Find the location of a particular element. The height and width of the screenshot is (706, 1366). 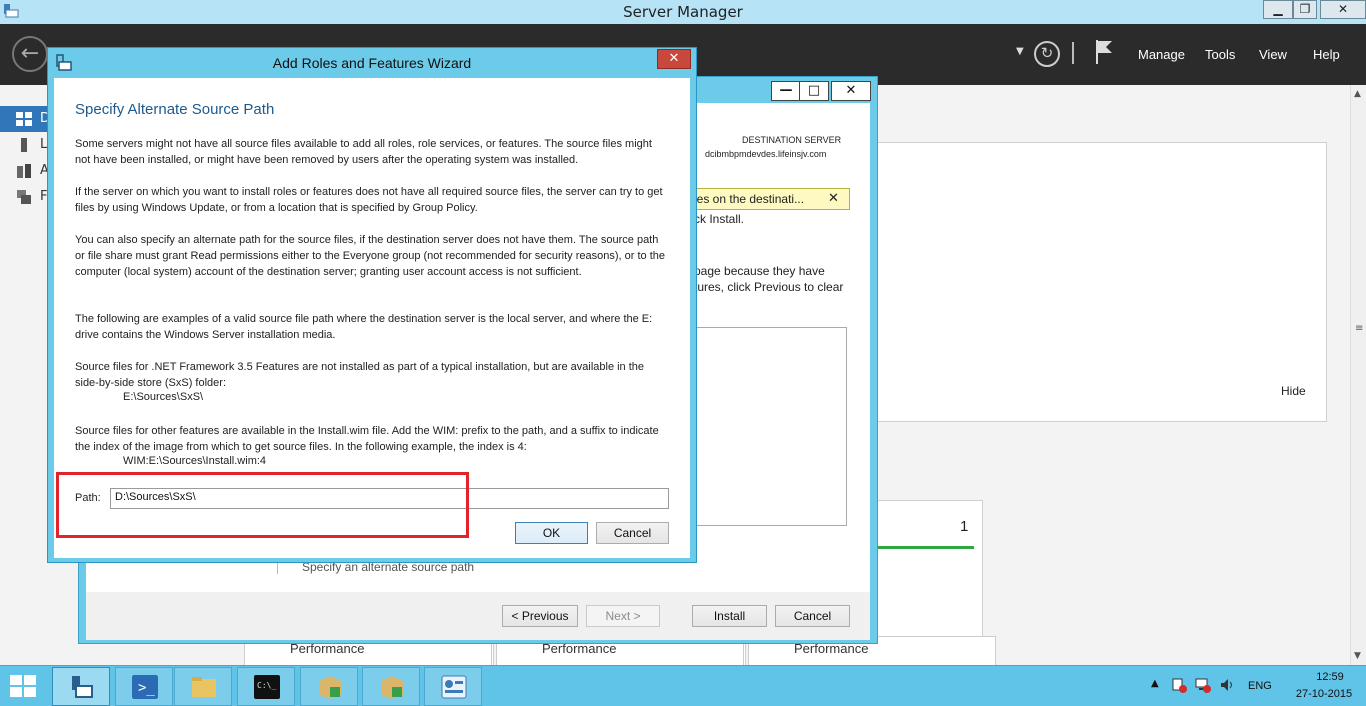

windows-start-icon is located at coordinates (23, 686).